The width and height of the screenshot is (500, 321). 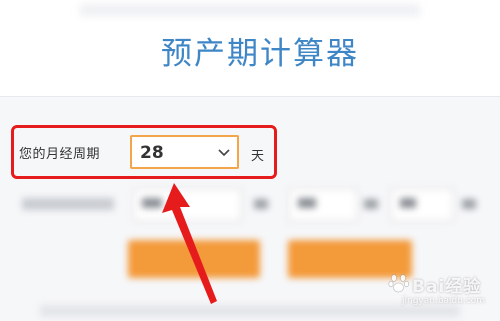 What do you see at coordinates (444, 301) in the screenshot?
I see `watermark-url: jingyan.baidu.com` at bounding box center [444, 301].